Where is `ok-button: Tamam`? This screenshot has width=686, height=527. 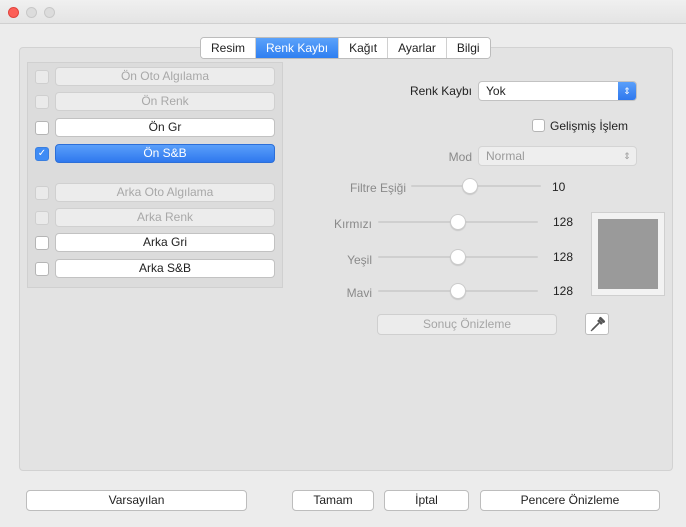
ok-button: Tamam is located at coordinates (333, 500).